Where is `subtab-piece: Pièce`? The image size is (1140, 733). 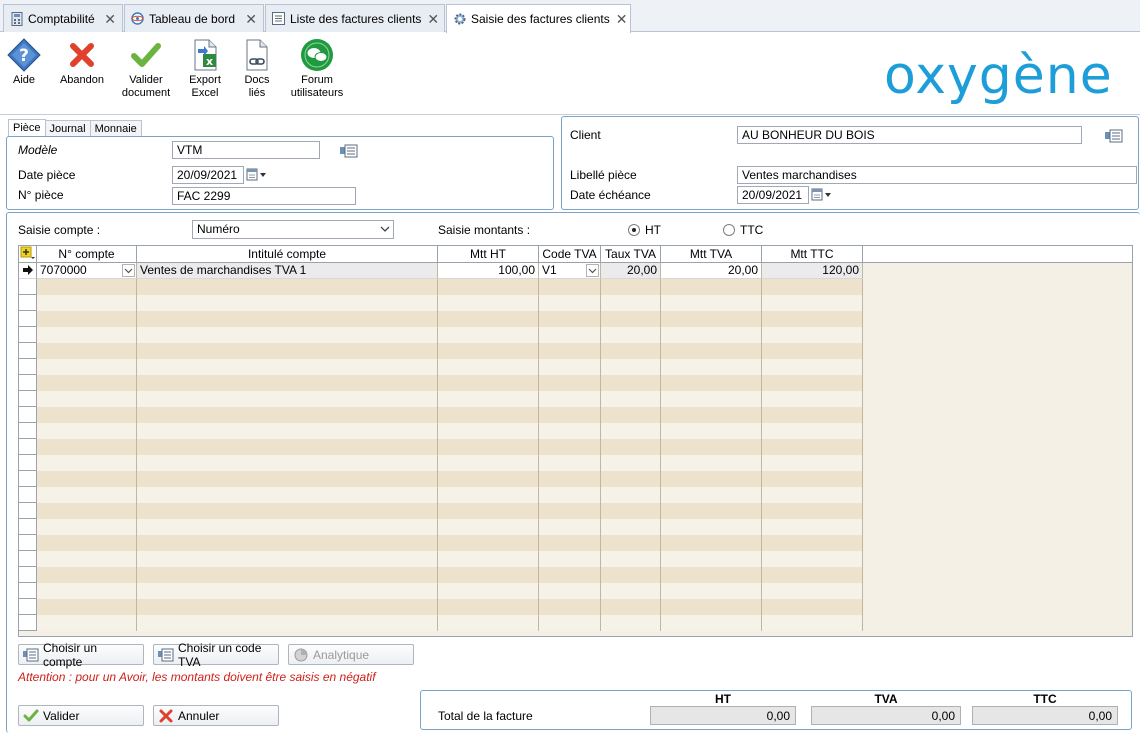 subtab-piece: Pièce is located at coordinates (27, 128).